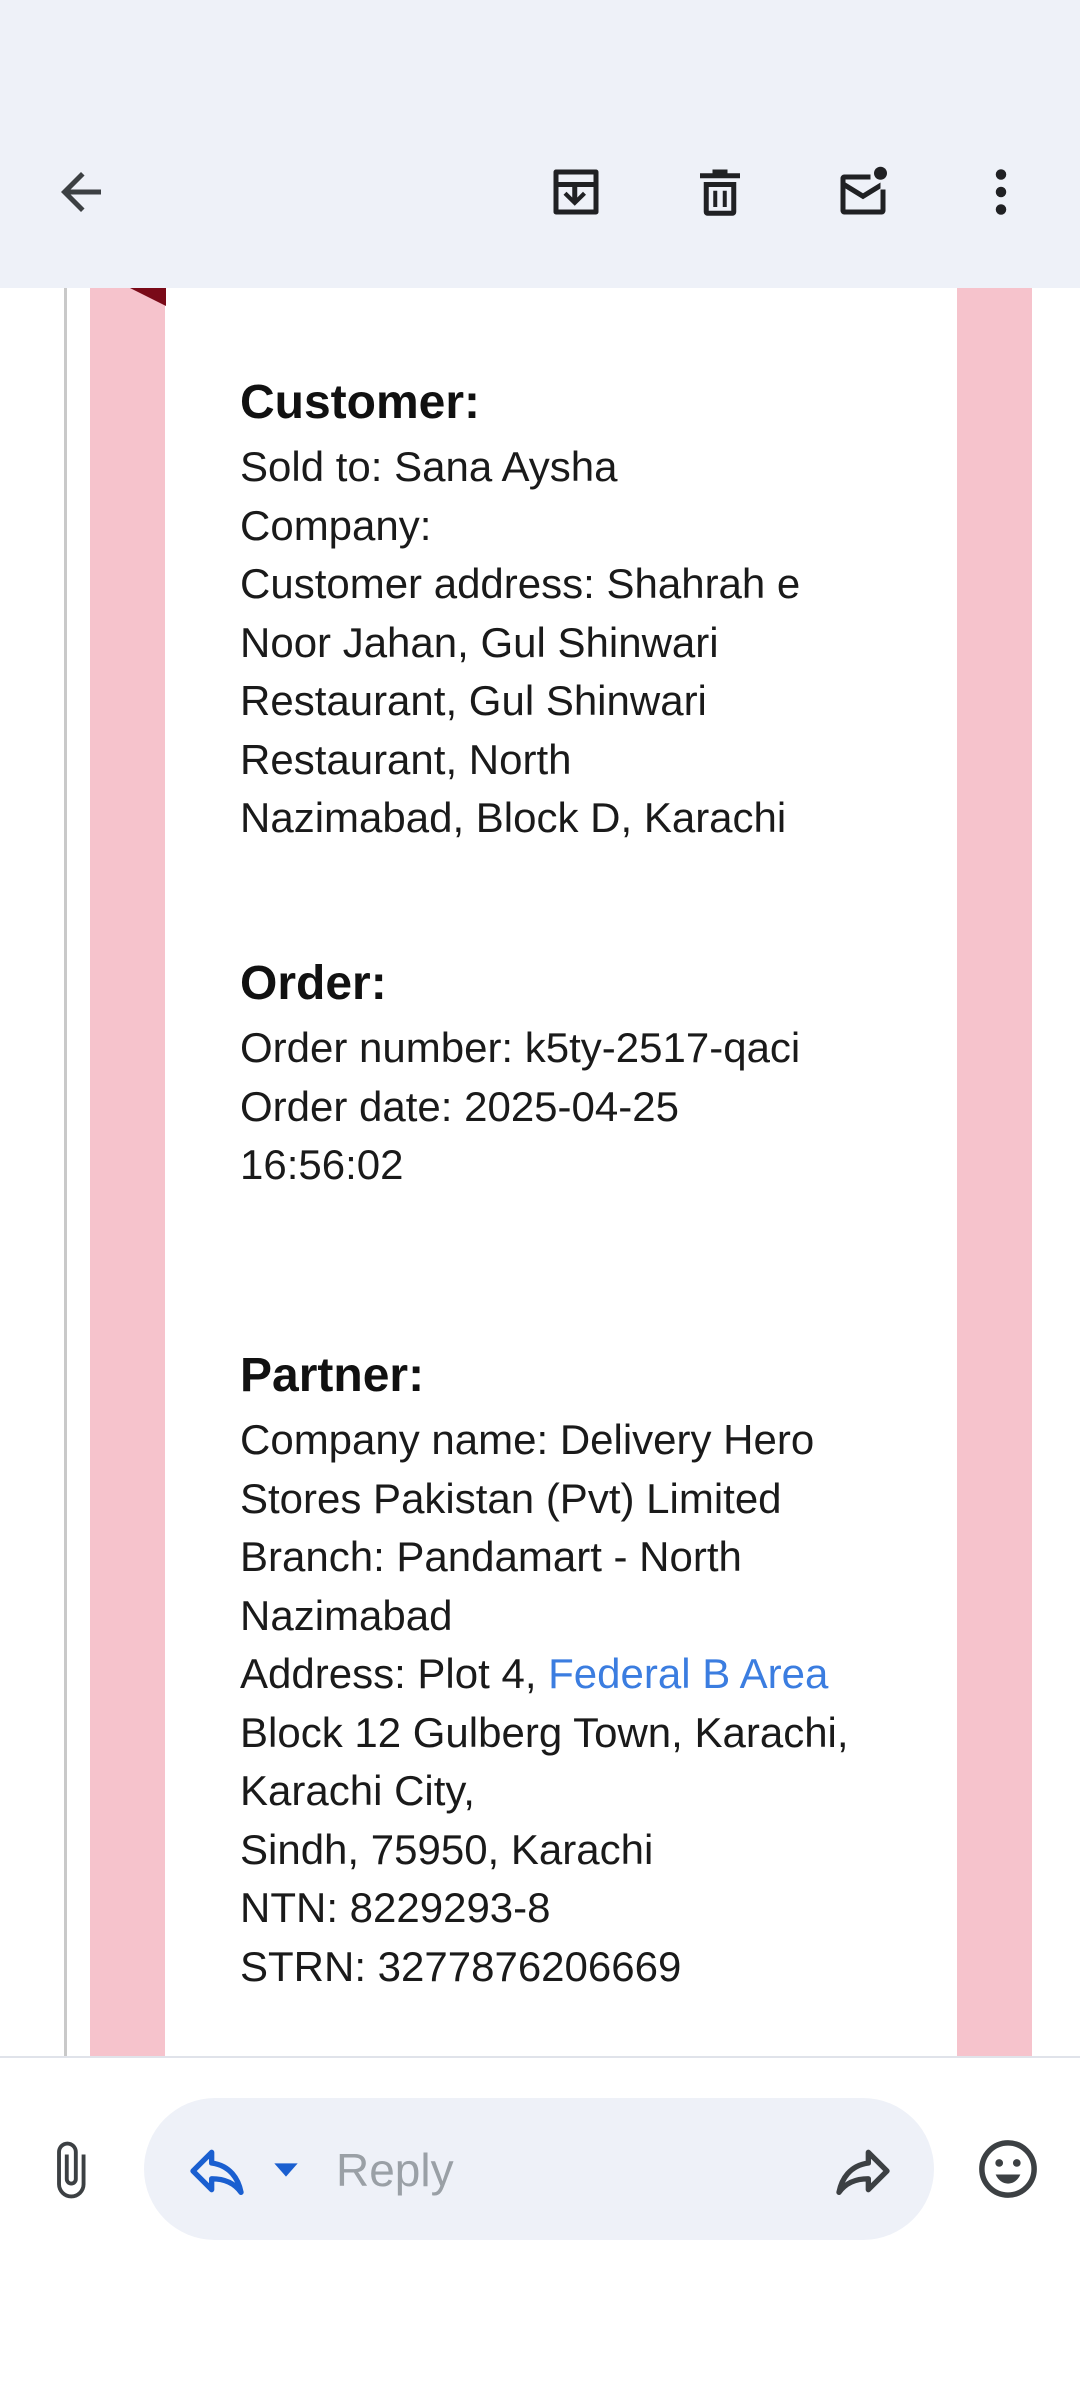 The image size is (1080, 2408). What do you see at coordinates (580, 1850) in the screenshot?
I see `address-link-4: Sindh, 75950, Karachi` at bounding box center [580, 1850].